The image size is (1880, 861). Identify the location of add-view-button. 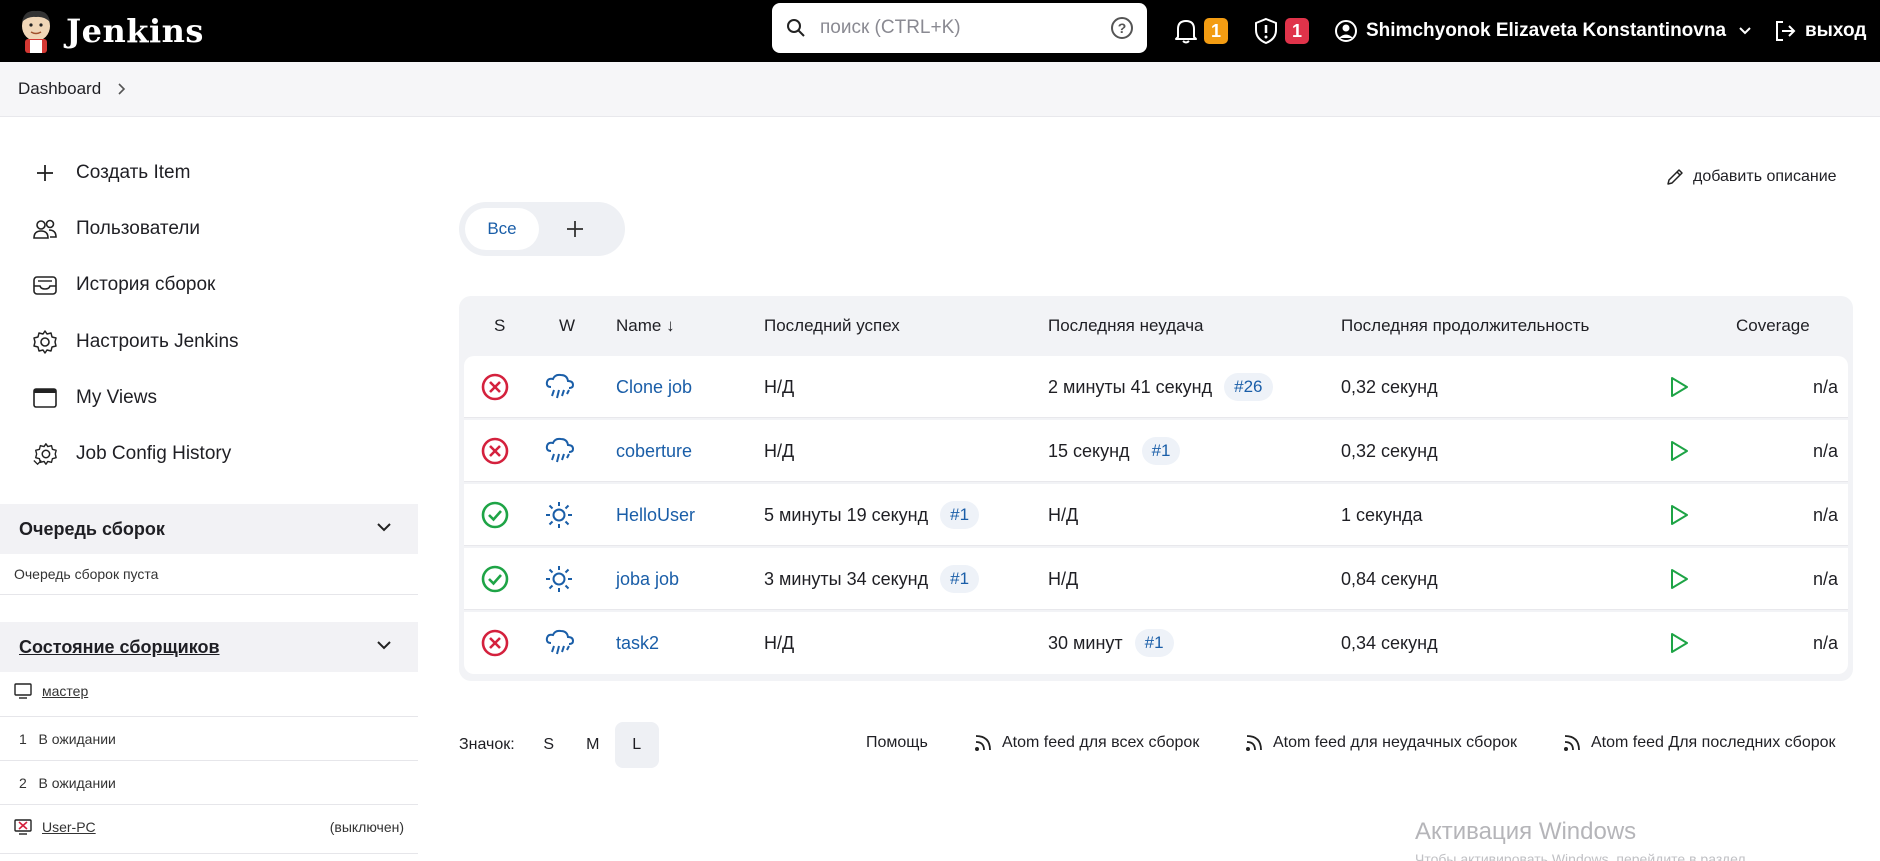
(575, 229).